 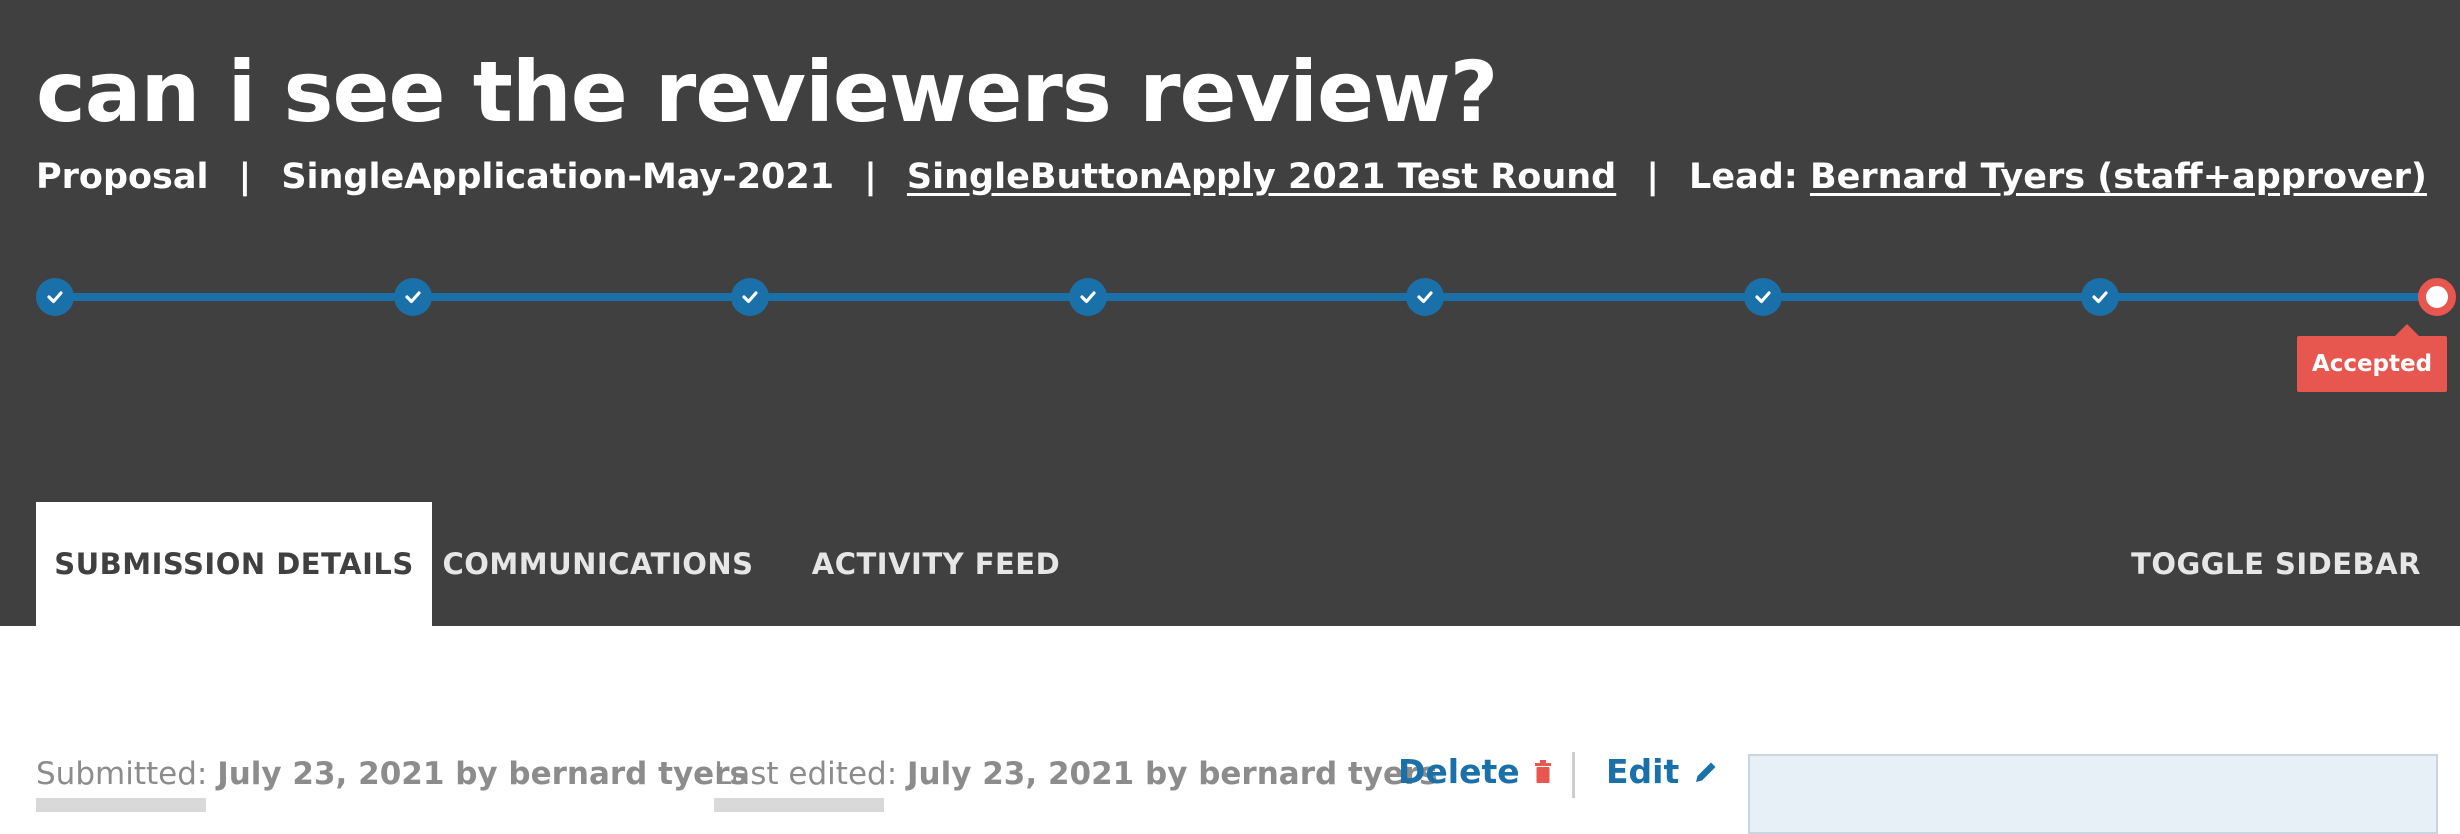 I want to click on sidebar-panel, so click(x=2093, y=794).